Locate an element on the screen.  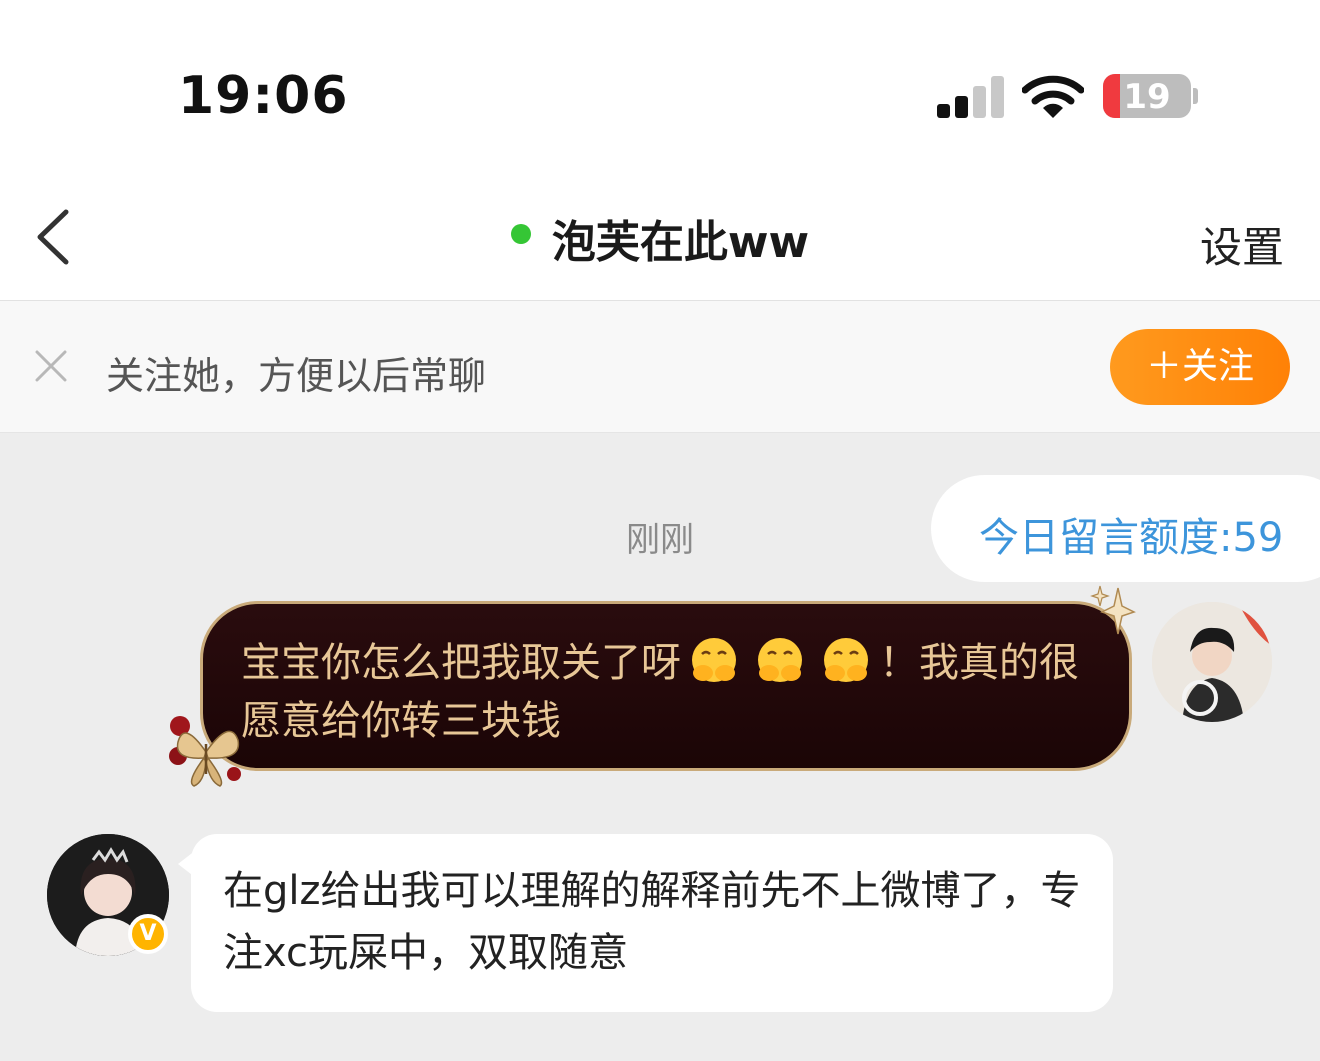
follow-banner: 关注她，方便以后常聊 ＋关注 is located at coordinates (660, 367).